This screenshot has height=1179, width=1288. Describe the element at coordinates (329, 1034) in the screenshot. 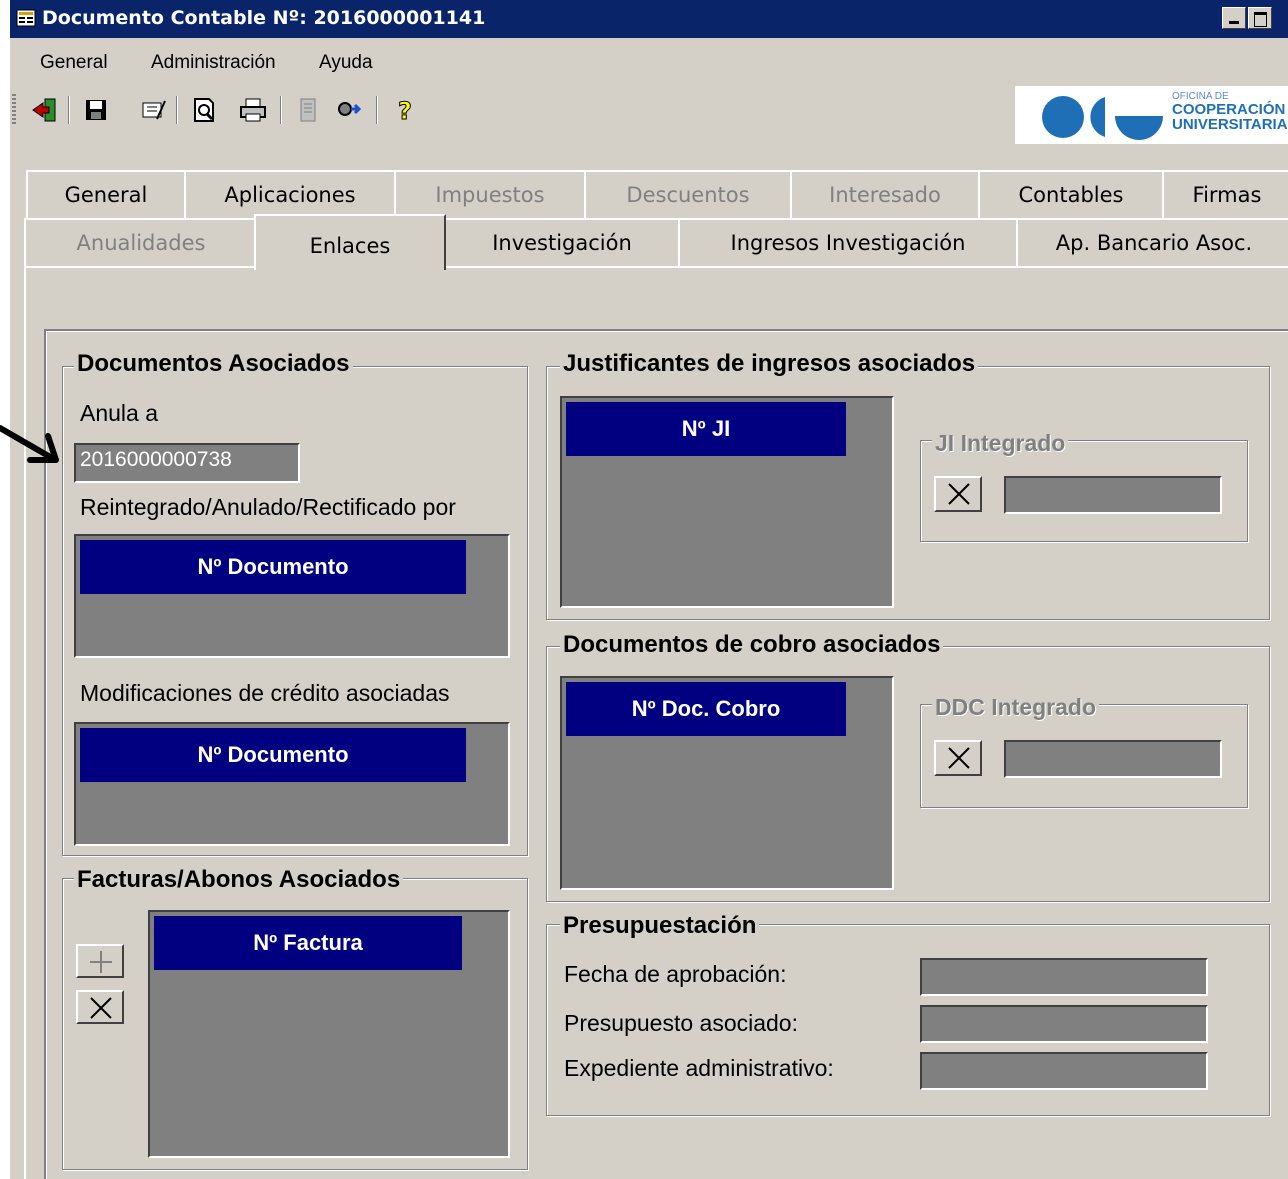

I see `facturas-grid: Nº Factura` at that location.